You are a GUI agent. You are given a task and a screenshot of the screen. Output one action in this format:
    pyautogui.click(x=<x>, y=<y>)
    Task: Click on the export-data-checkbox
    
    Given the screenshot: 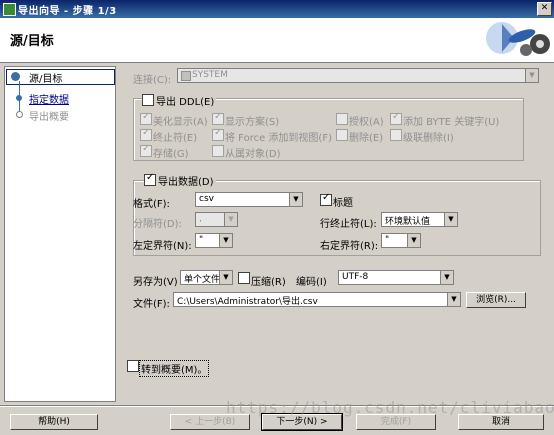 What is the action you would take?
    pyautogui.click(x=150, y=179)
    